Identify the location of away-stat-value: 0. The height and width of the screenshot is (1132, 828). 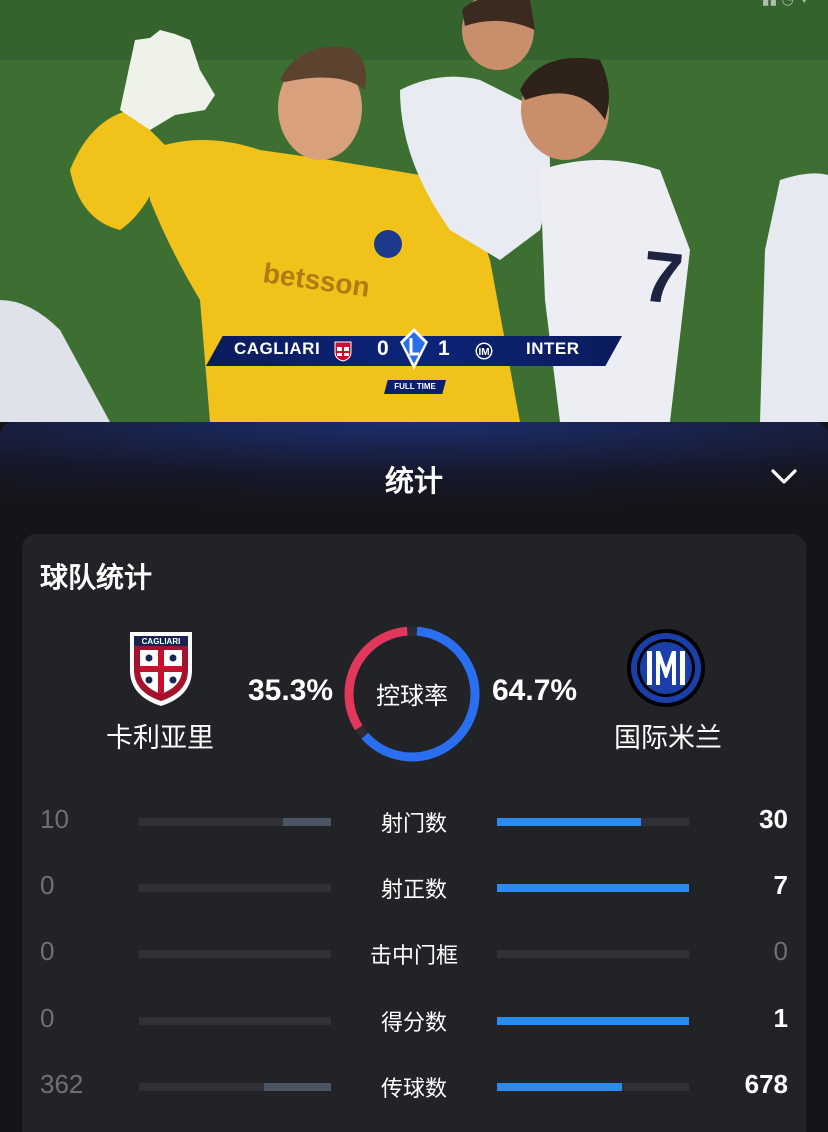
(780, 951).